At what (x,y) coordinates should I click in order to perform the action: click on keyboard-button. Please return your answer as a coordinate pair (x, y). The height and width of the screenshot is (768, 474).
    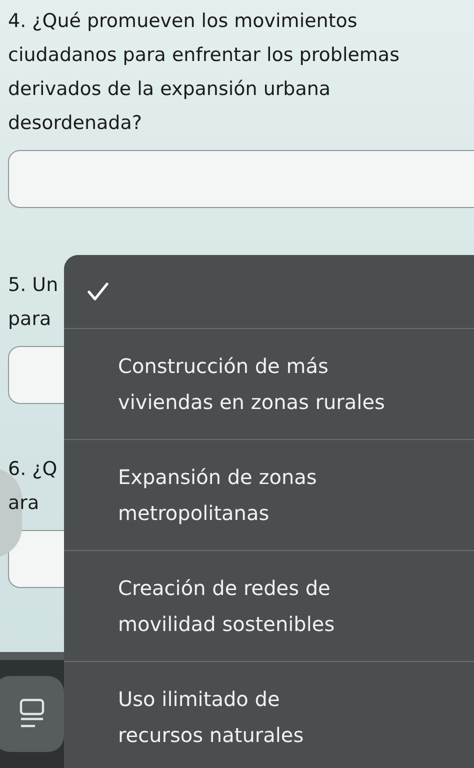
    Looking at the image, I should click on (32, 714).